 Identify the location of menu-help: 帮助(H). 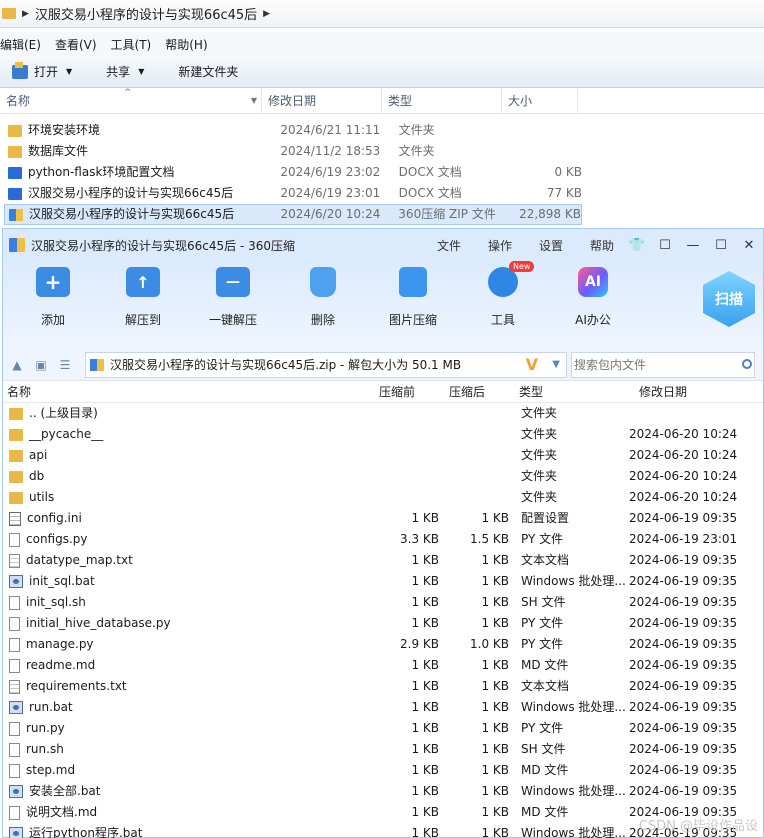
(186, 44).